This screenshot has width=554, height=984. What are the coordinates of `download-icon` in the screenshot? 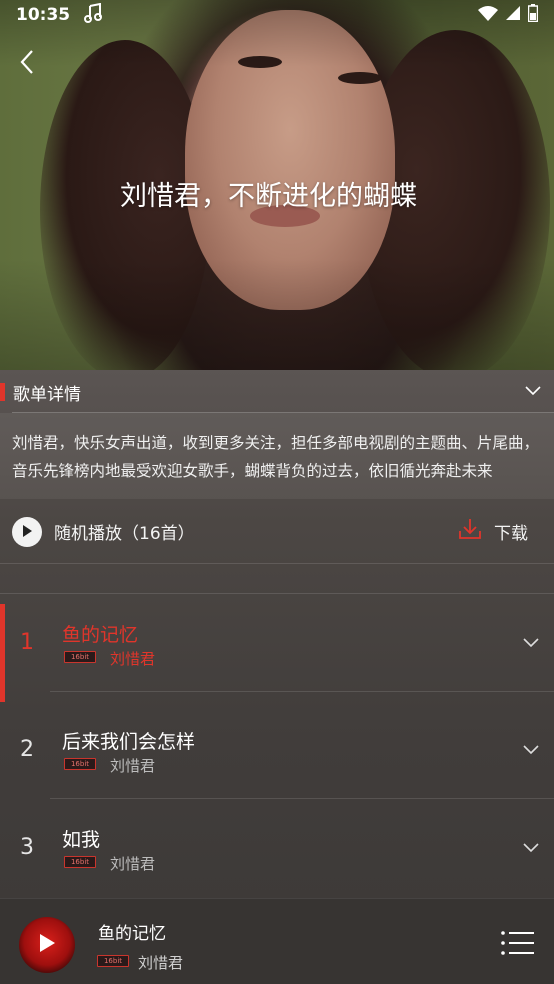 It's located at (470, 531).